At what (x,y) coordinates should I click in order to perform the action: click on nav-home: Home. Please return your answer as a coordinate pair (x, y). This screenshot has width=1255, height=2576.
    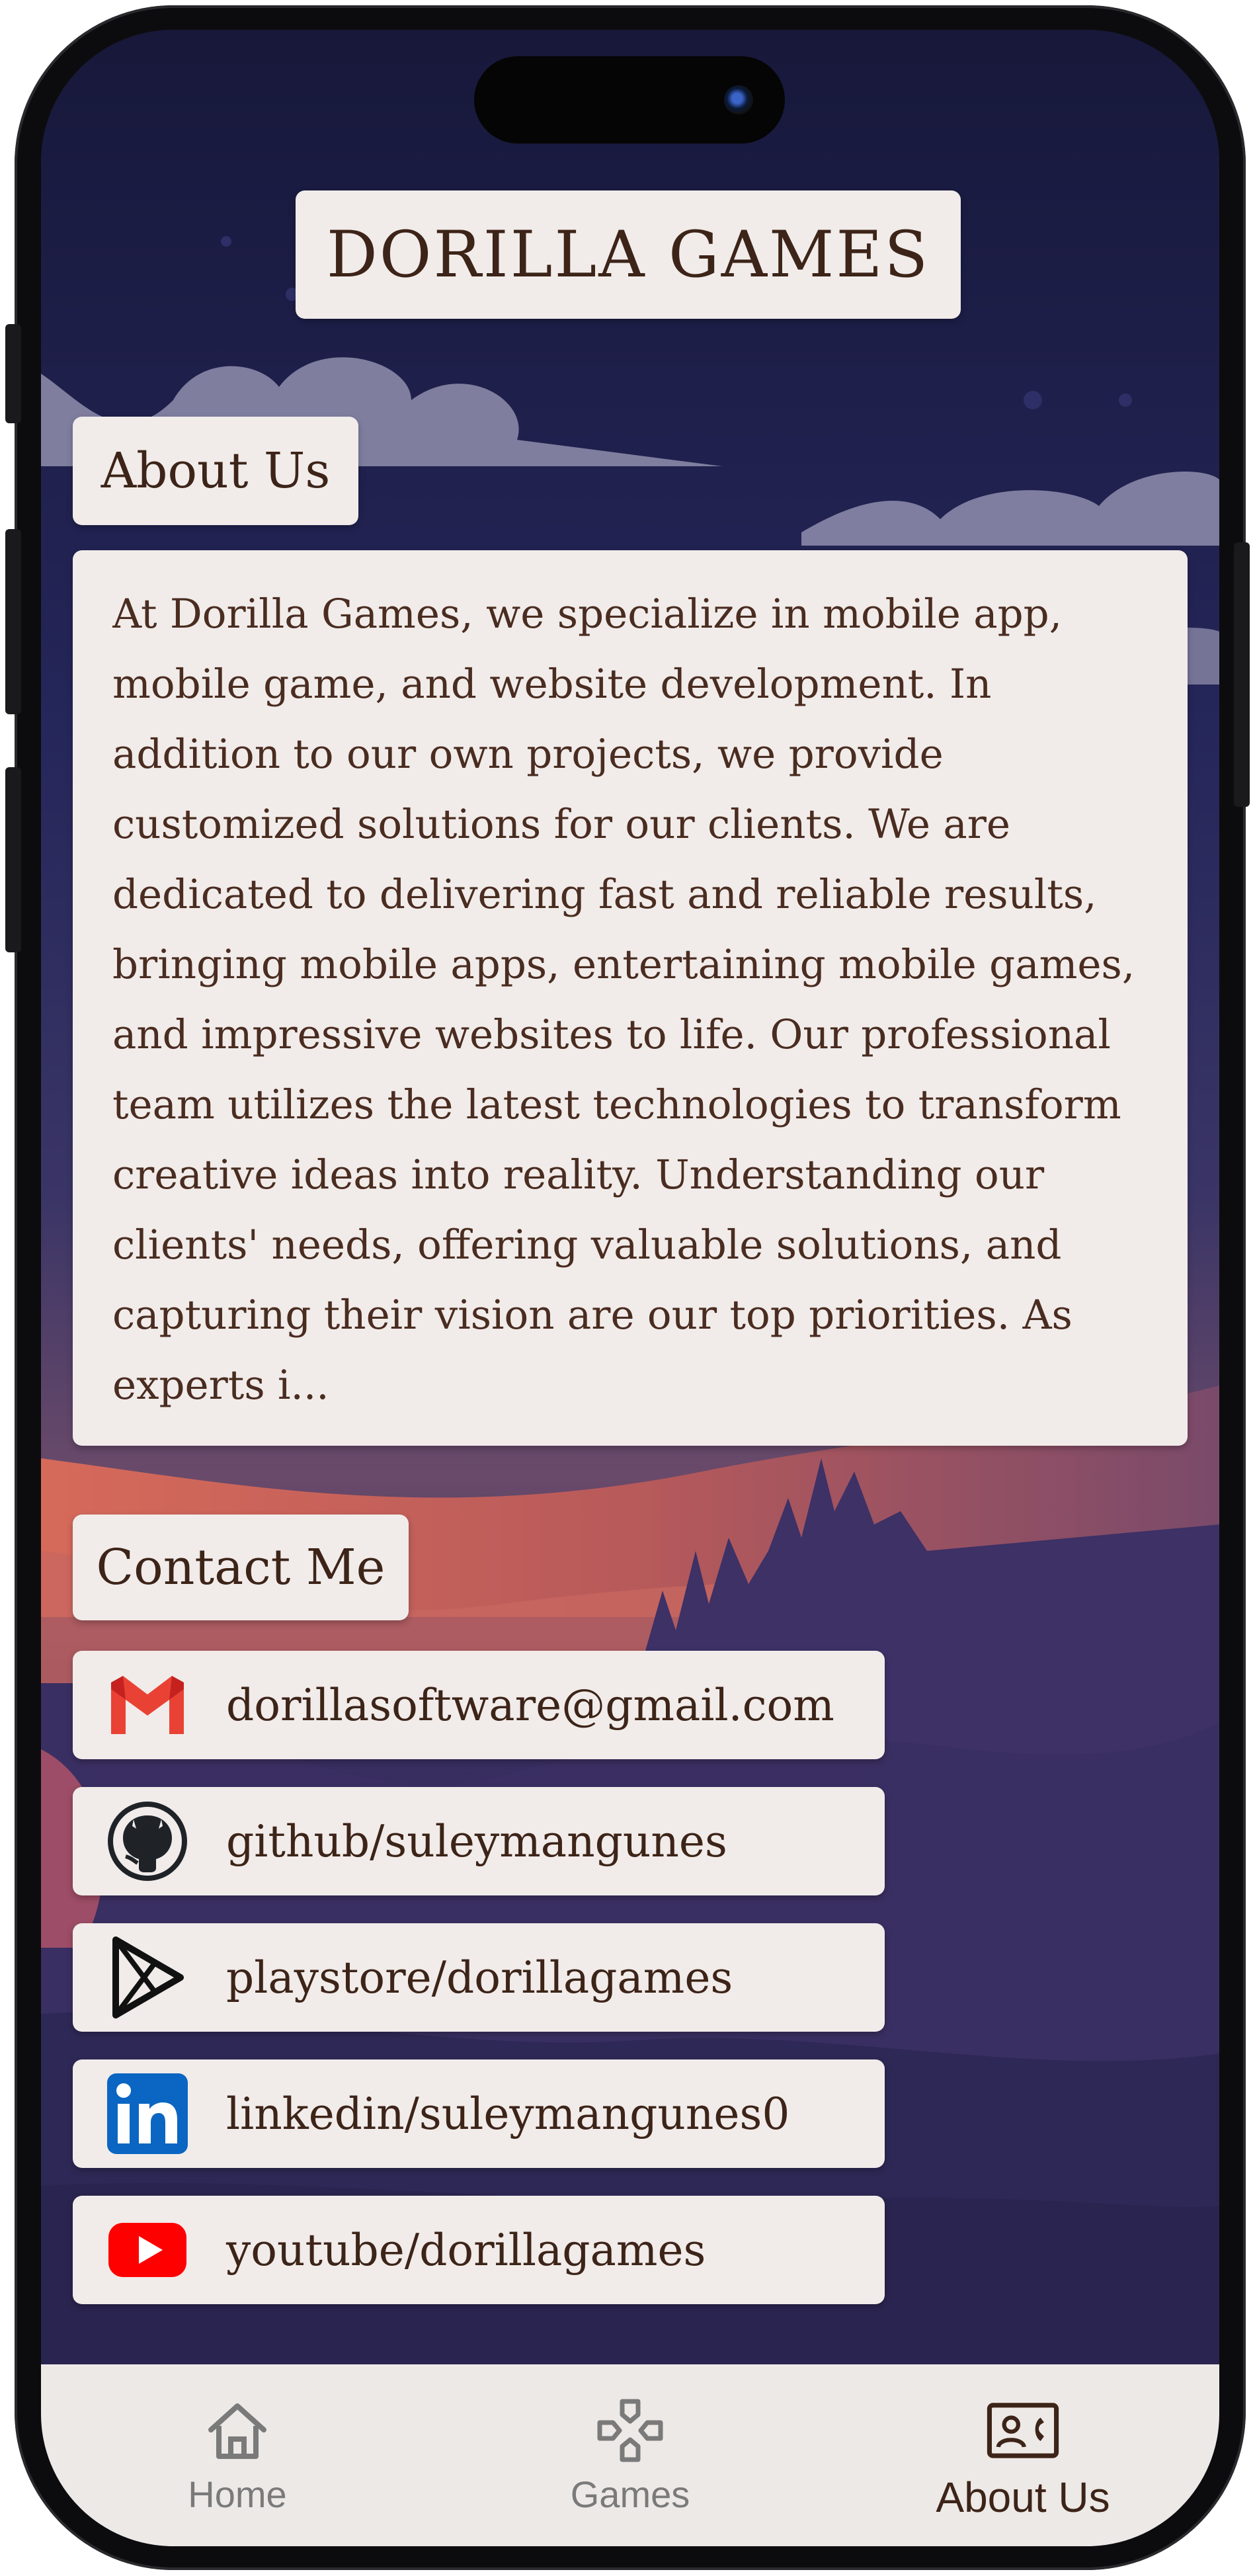
    Looking at the image, I should click on (237, 2455).